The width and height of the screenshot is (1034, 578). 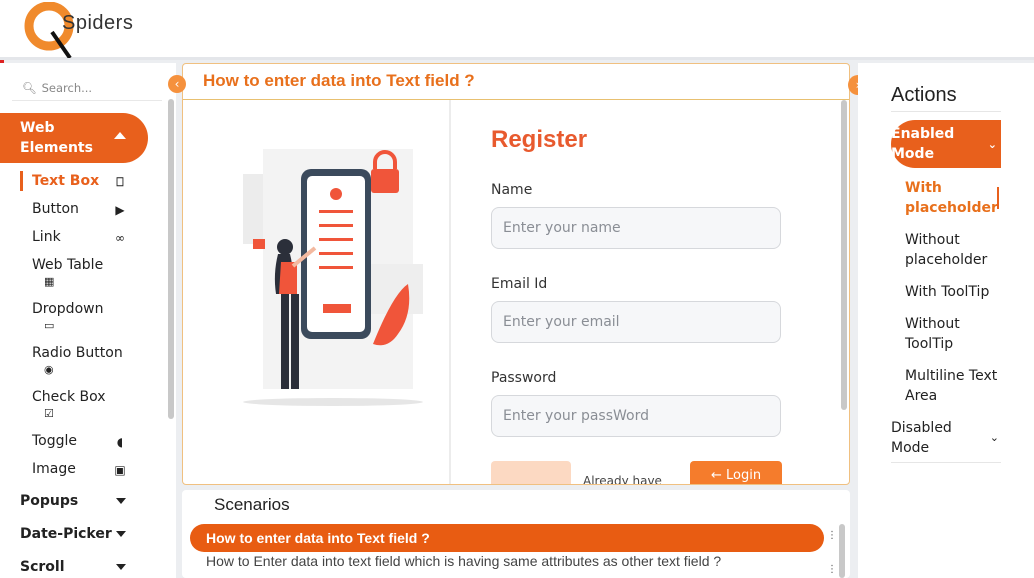 What do you see at coordinates (98, 23) in the screenshot?
I see `logo-text: Spiders` at bounding box center [98, 23].